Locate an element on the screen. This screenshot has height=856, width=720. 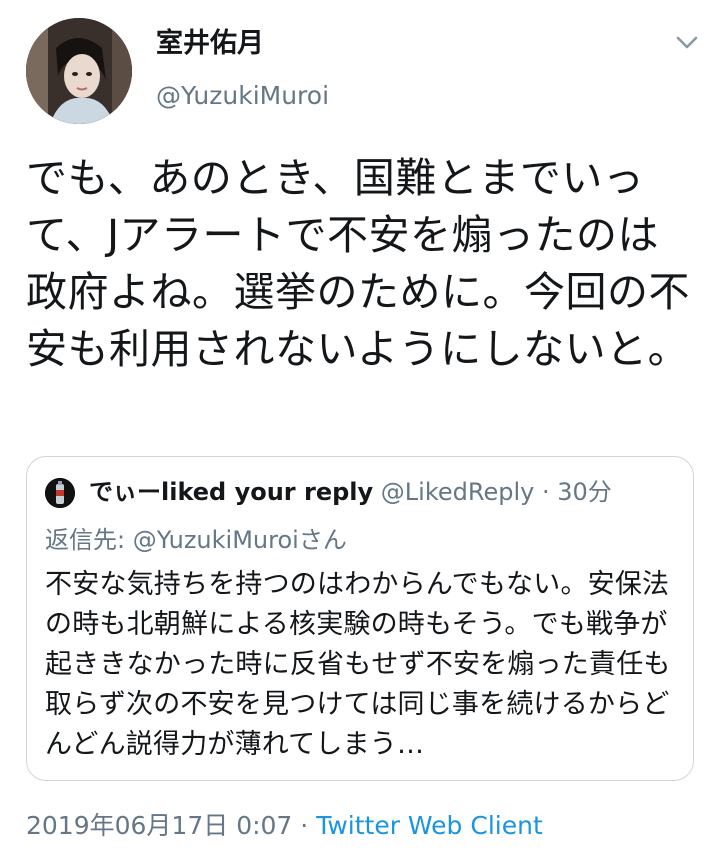
quote-reply-to: 返信先: @YuzukiMuroiさん is located at coordinates (196, 540).